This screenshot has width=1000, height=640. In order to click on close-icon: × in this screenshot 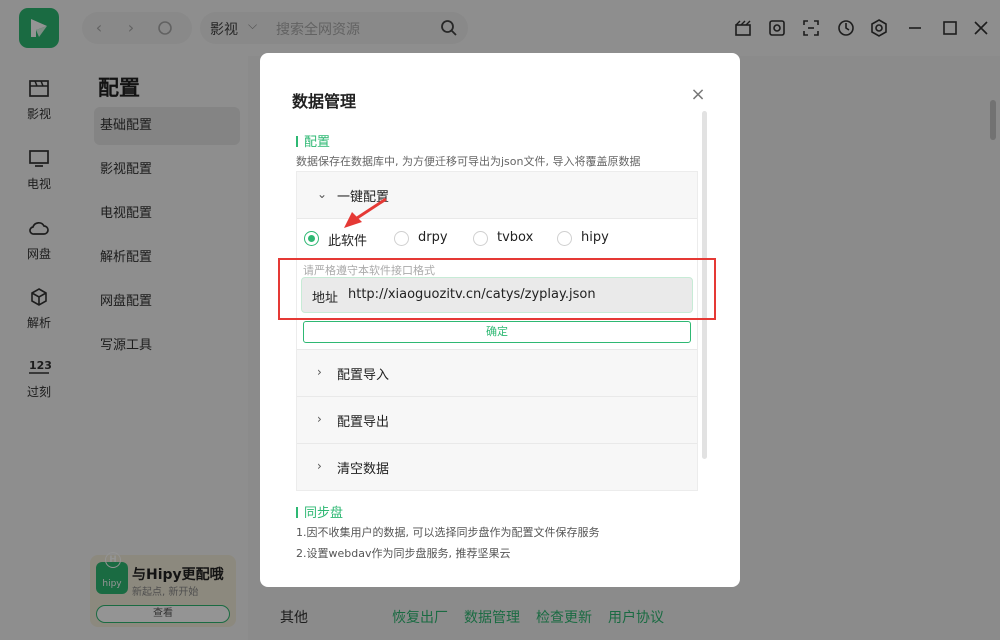, I will do `click(698, 95)`.